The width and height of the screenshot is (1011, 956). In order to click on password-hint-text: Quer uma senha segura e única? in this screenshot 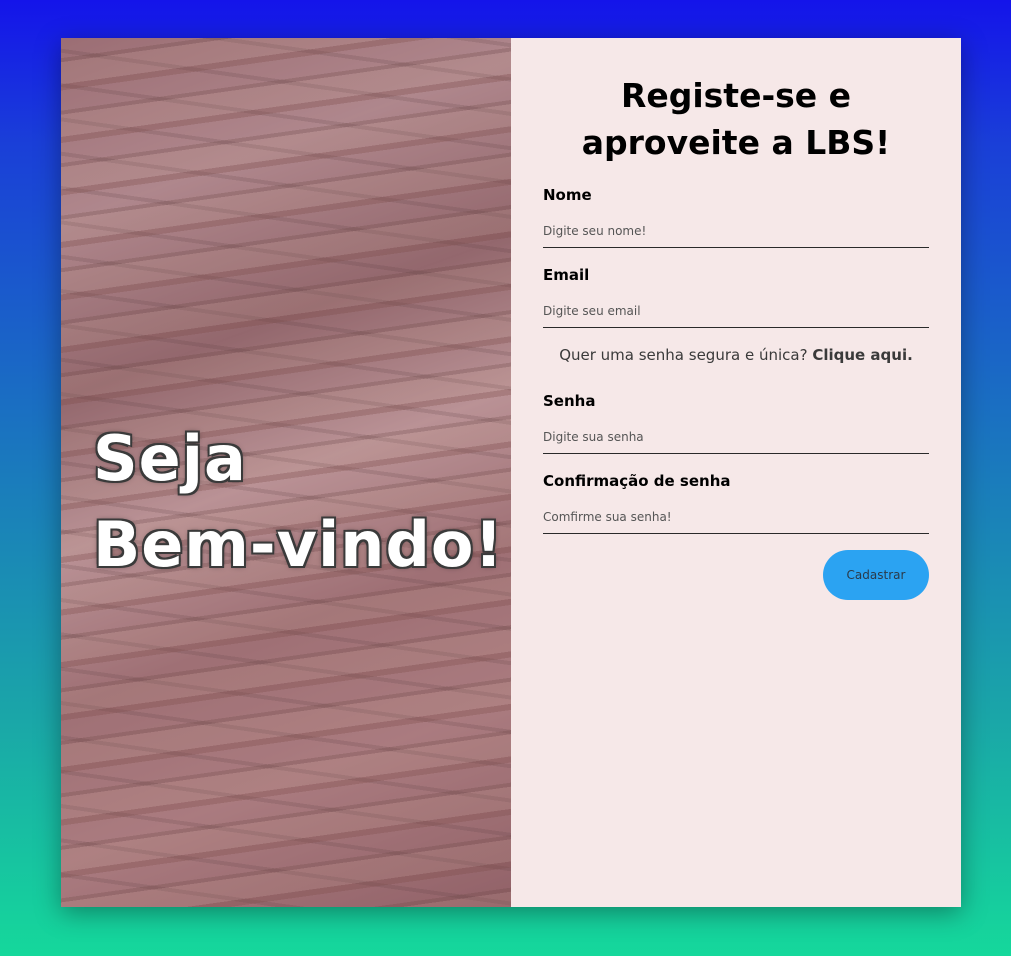, I will do `click(686, 355)`.